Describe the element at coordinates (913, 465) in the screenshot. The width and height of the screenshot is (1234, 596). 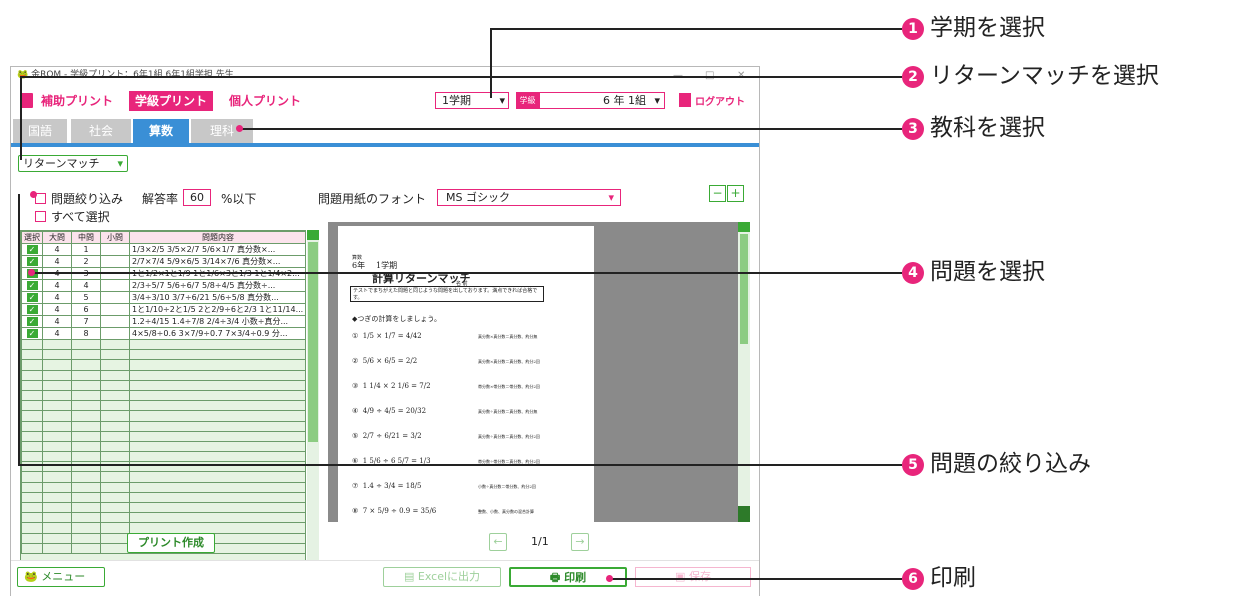
I see `callout-number: 5` at that location.